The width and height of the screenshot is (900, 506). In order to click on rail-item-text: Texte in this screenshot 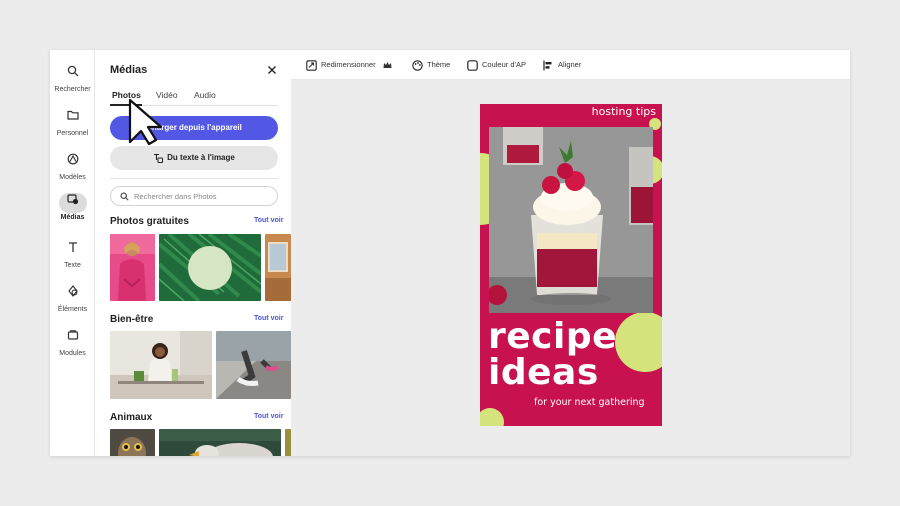, I will do `click(72, 253)`.